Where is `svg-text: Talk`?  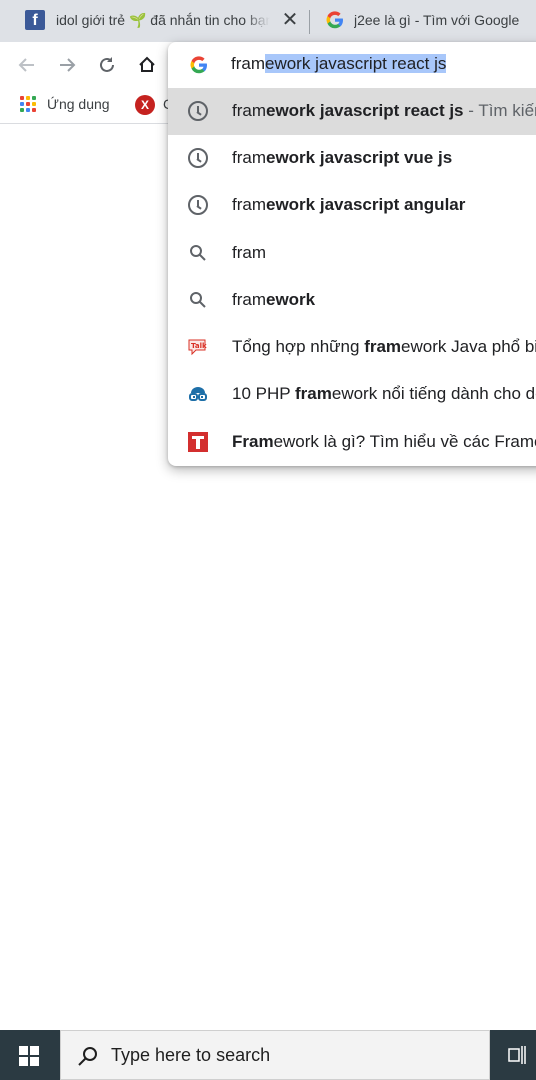
svg-text: Talk is located at coordinates (199, 346).